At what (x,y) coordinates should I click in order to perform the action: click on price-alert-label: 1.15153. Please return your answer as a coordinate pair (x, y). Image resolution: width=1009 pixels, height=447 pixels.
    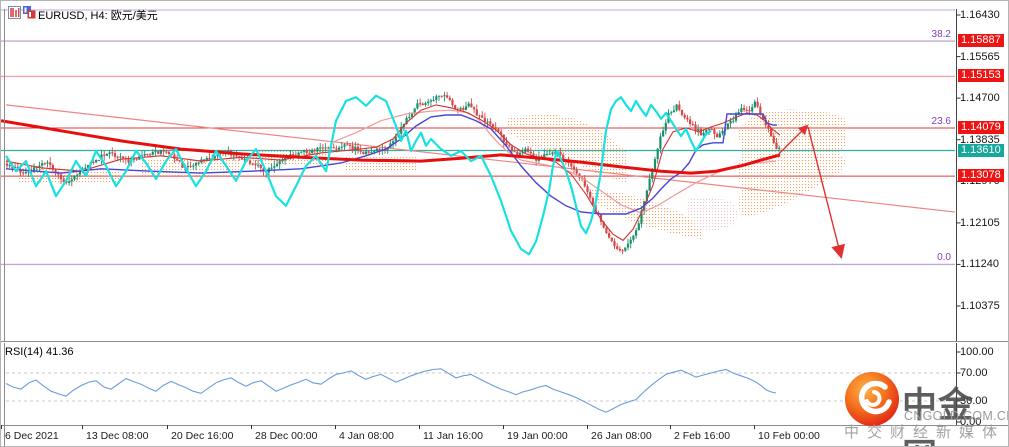
    Looking at the image, I should click on (981, 75).